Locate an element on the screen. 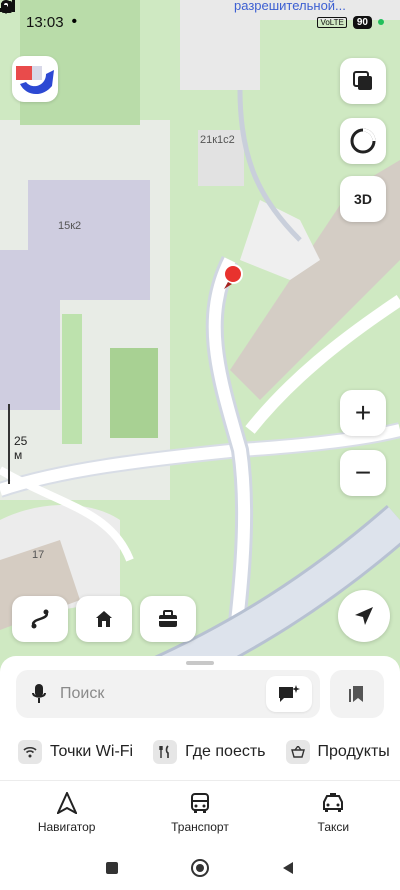  bookmarks-button is located at coordinates (357, 694).